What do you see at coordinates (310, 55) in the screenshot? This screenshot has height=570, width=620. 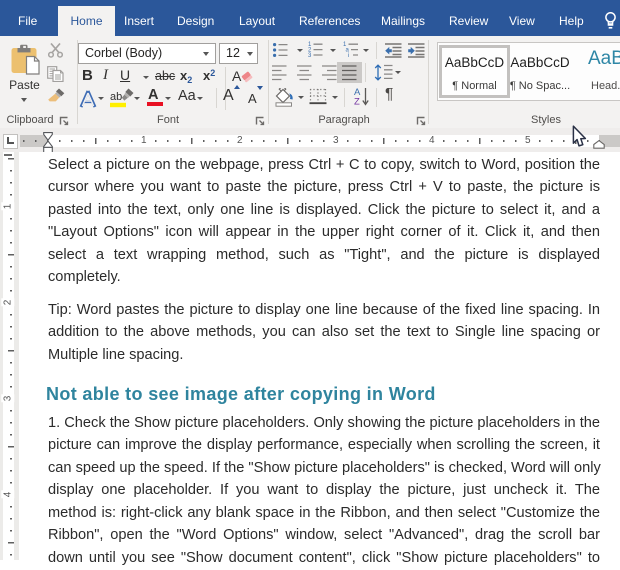 I see `svg-text: 3` at bounding box center [310, 55].